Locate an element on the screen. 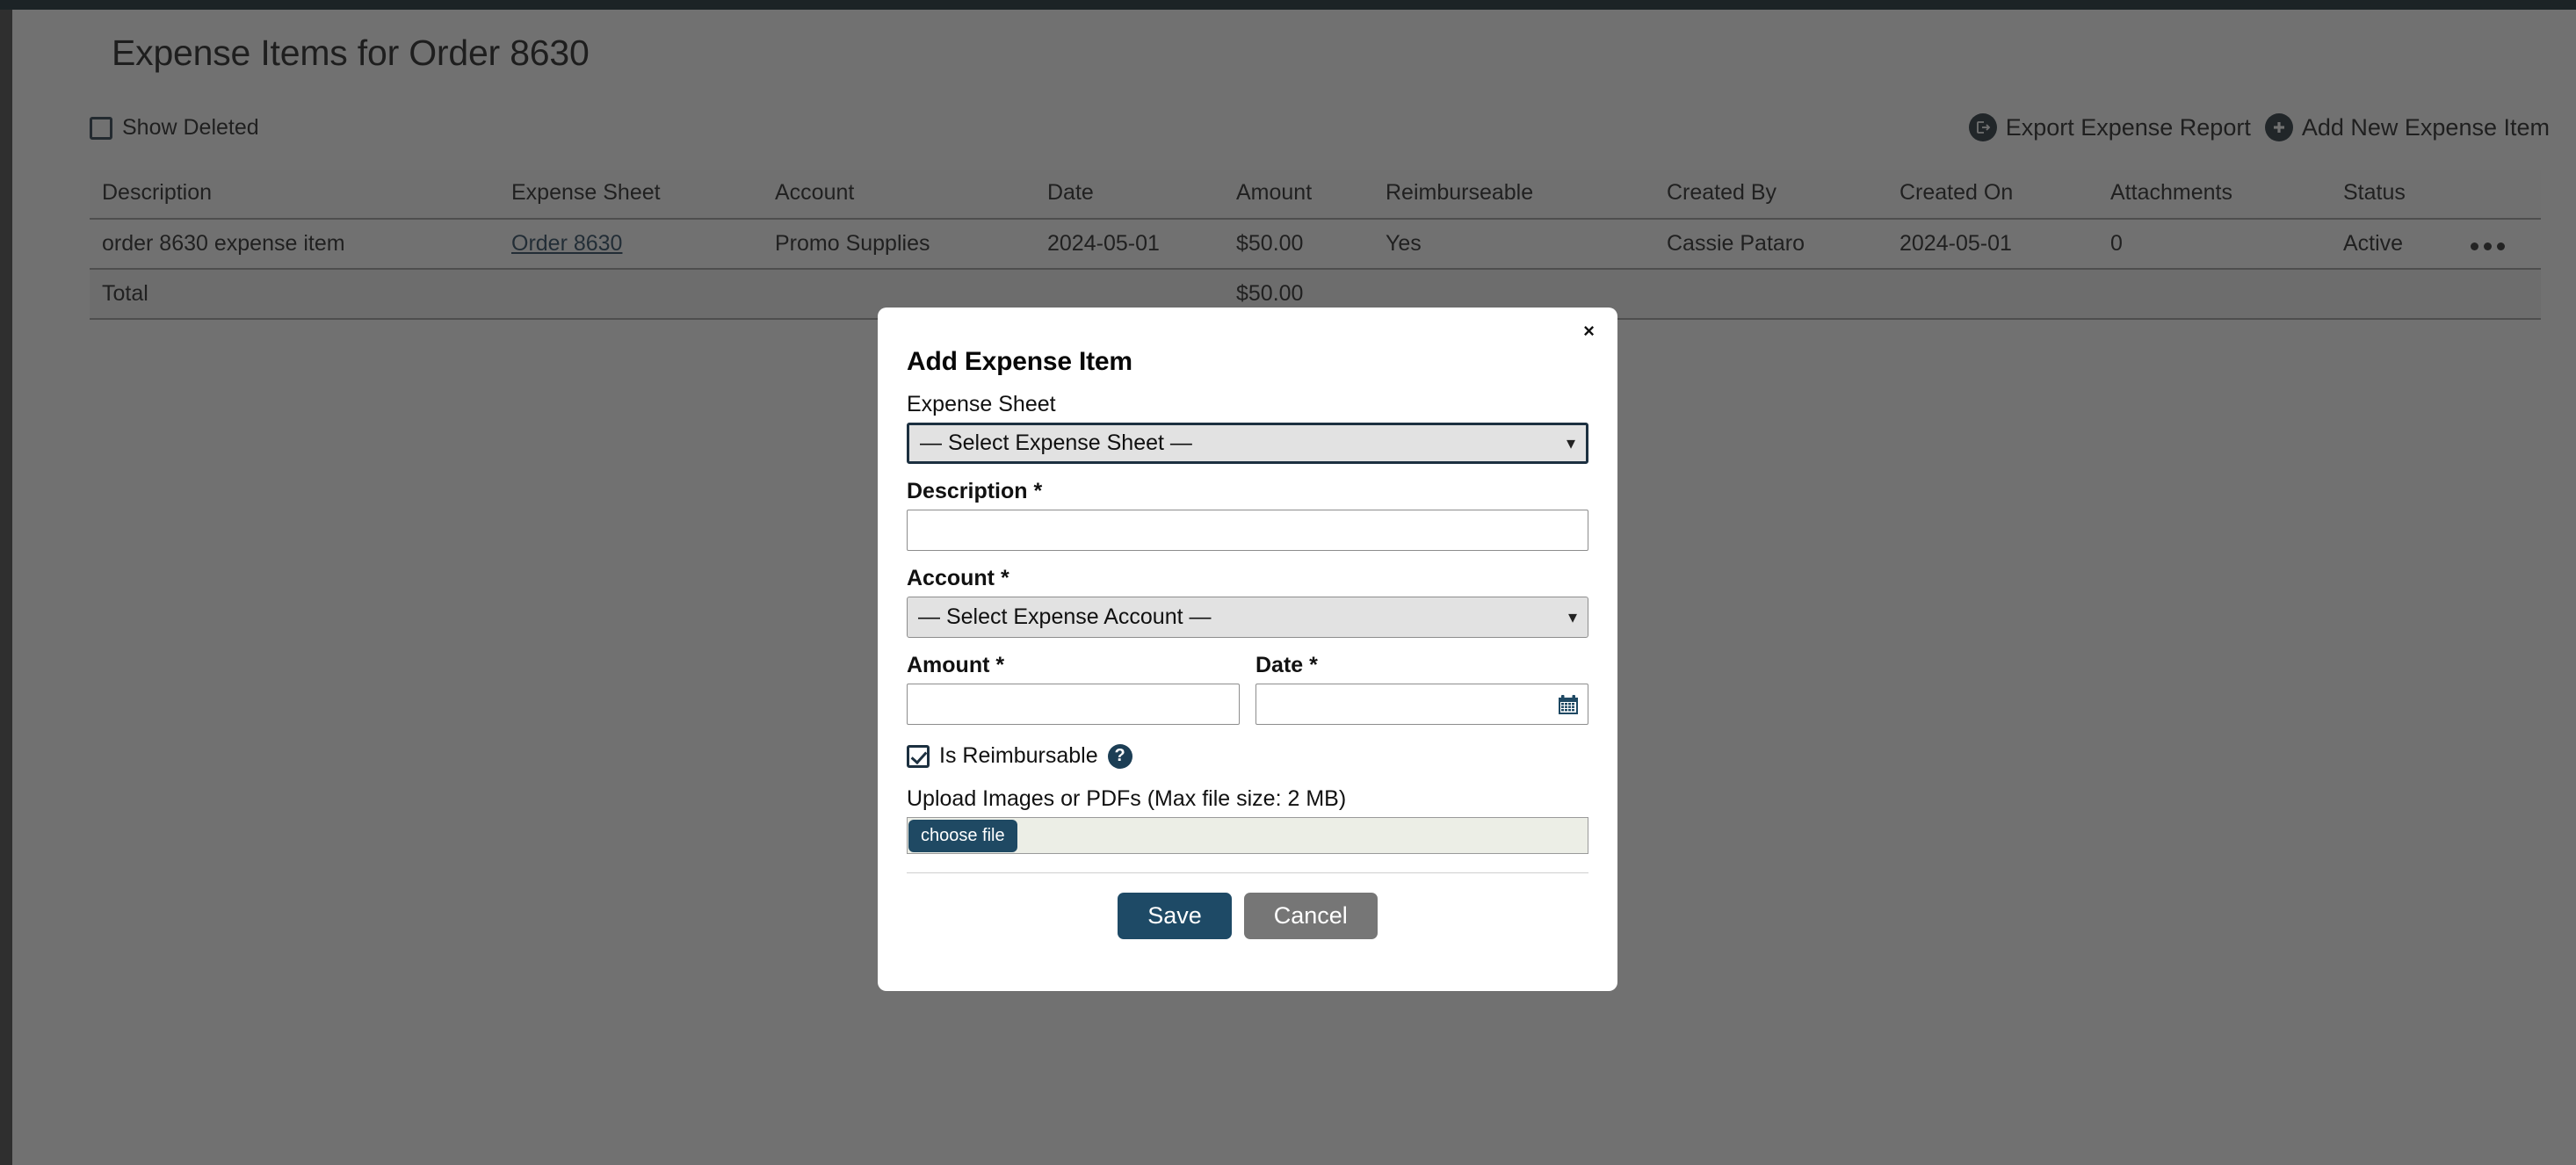 The width and height of the screenshot is (2576, 1165). amount-date-row: Amount * Date * is located at coordinates (1247, 689).